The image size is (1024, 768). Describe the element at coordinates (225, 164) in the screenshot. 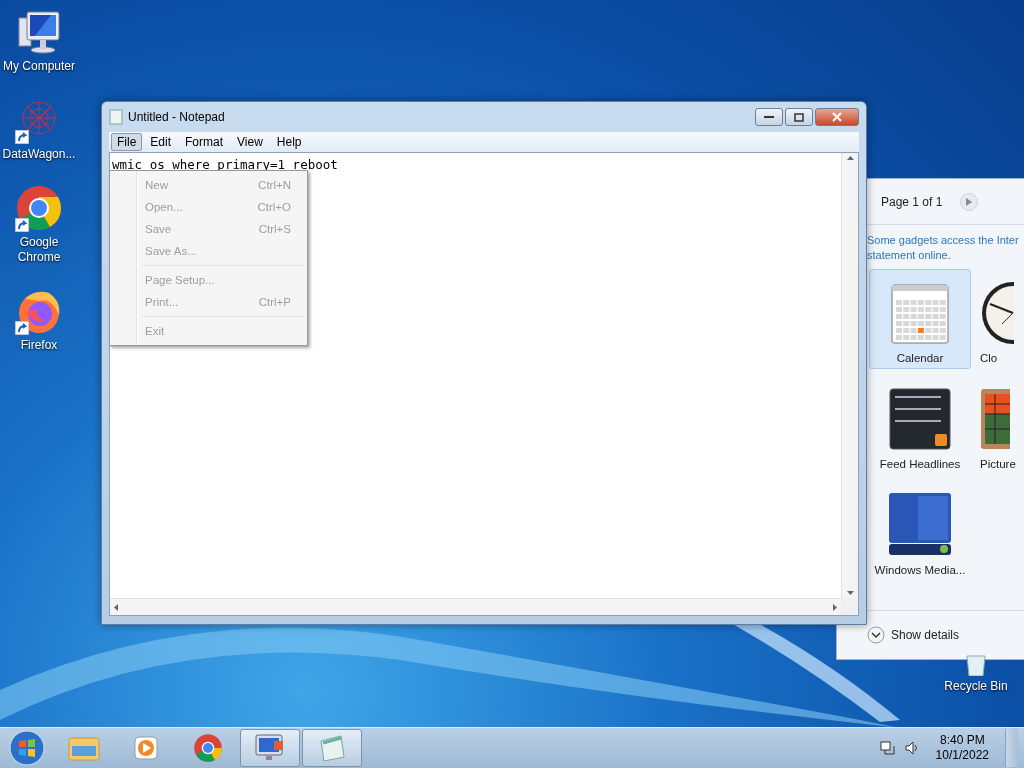

I see `document-text: wmic os where primary=1 reboot` at that location.